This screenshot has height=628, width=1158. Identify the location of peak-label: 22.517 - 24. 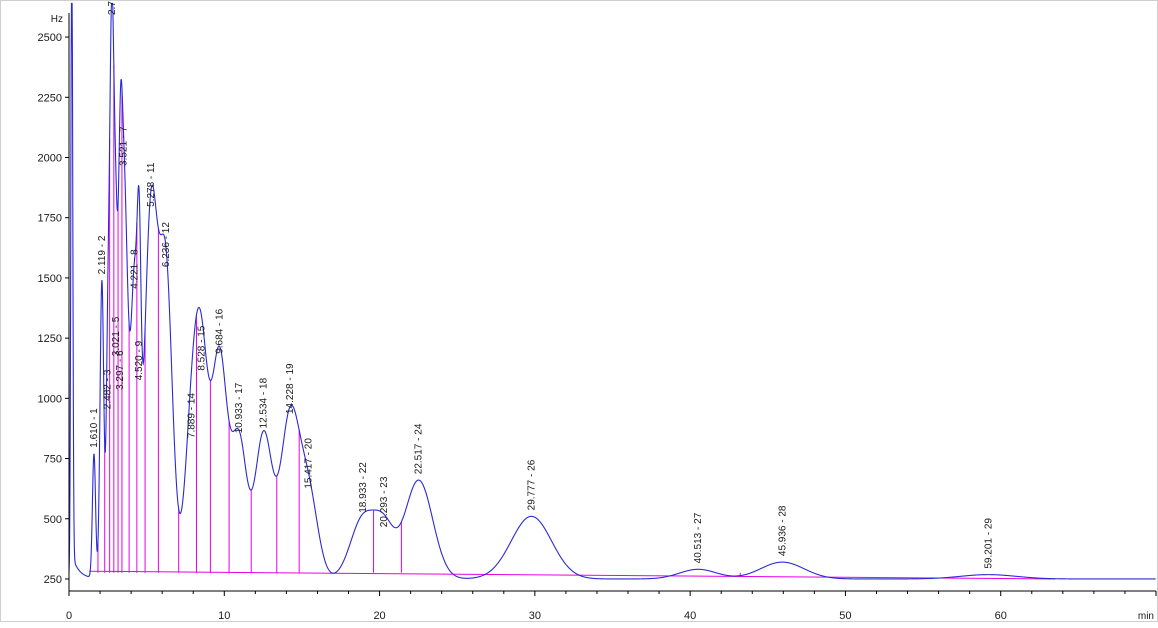
(419, 448).